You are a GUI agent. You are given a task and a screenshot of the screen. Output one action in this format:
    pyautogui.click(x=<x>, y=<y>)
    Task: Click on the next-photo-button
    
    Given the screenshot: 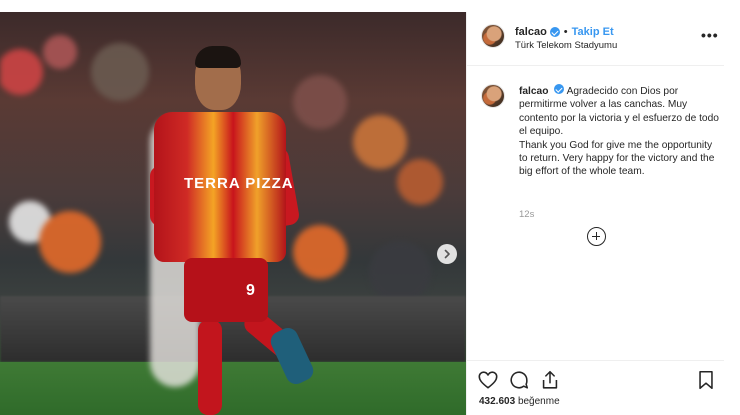 What is the action you would take?
    pyautogui.click(x=447, y=254)
    